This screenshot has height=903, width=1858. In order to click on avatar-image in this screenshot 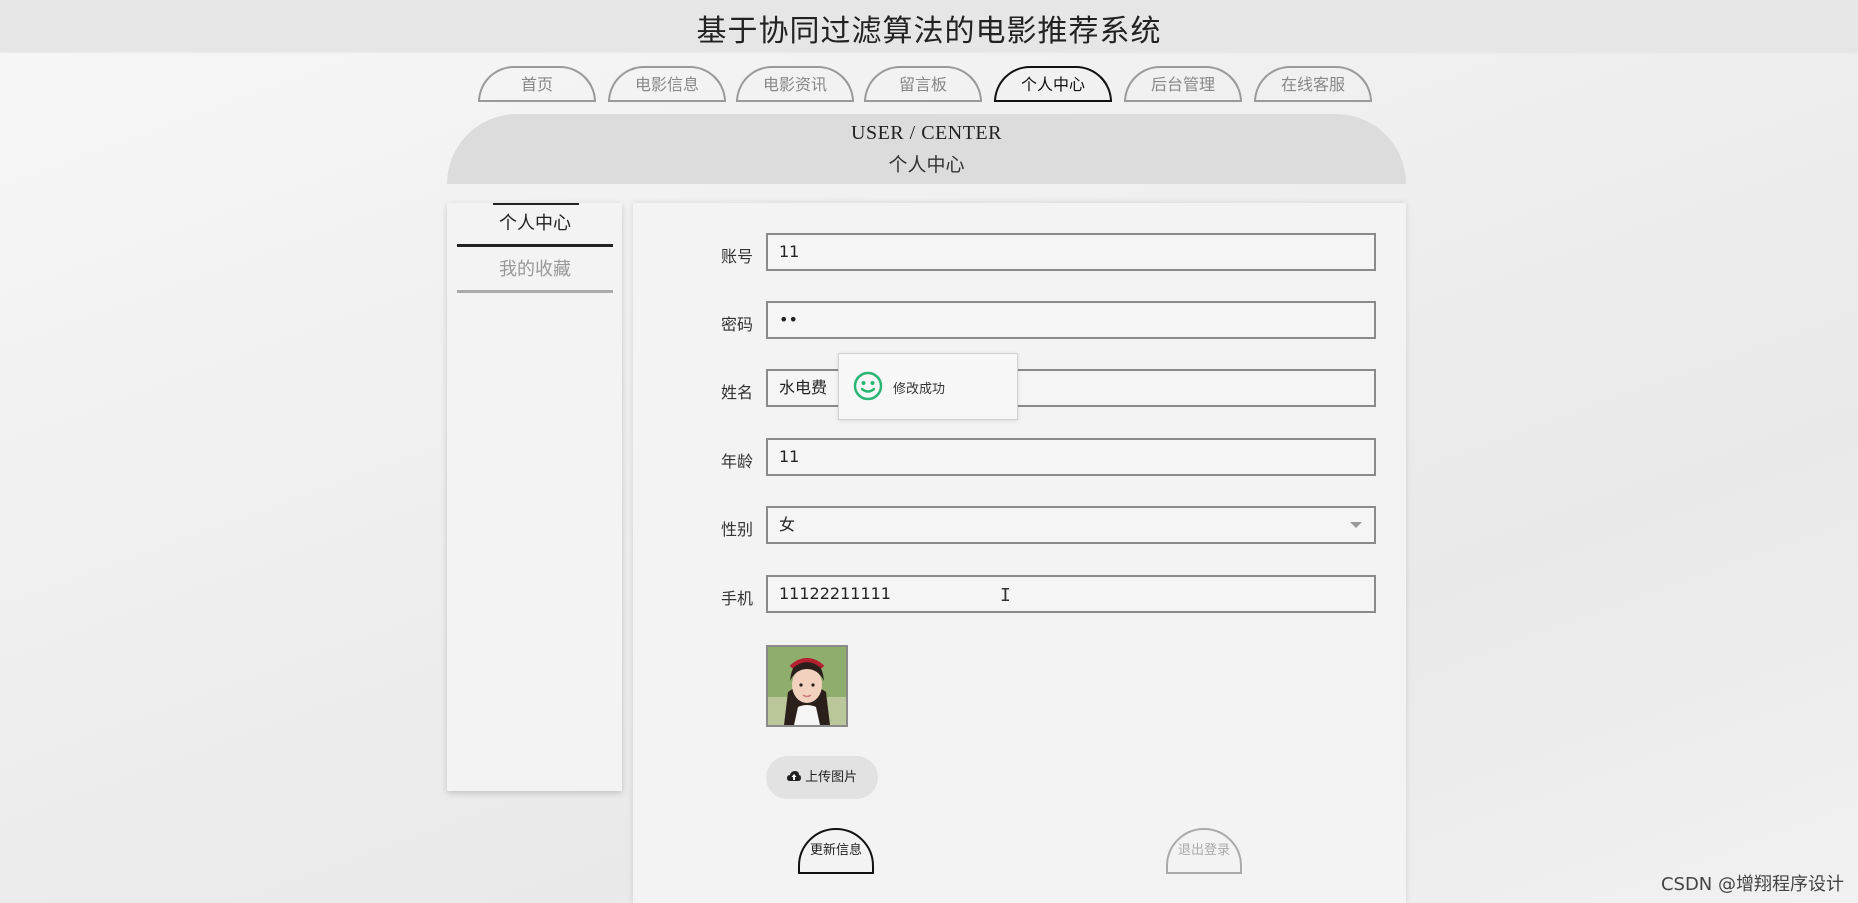, I will do `click(807, 686)`.